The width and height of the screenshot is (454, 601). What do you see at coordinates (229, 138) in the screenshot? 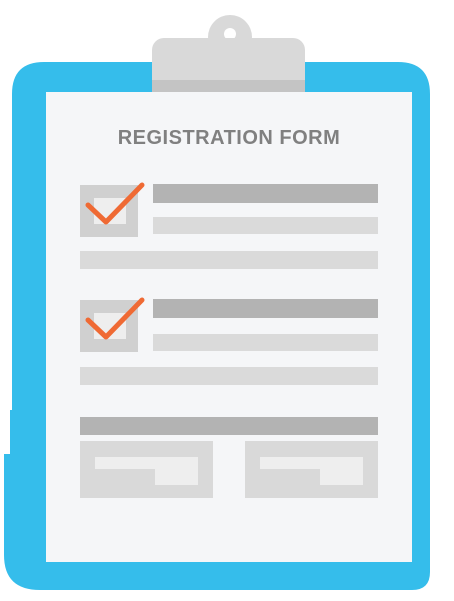
I see `form-title: REGISTRATION FORM` at bounding box center [229, 138].